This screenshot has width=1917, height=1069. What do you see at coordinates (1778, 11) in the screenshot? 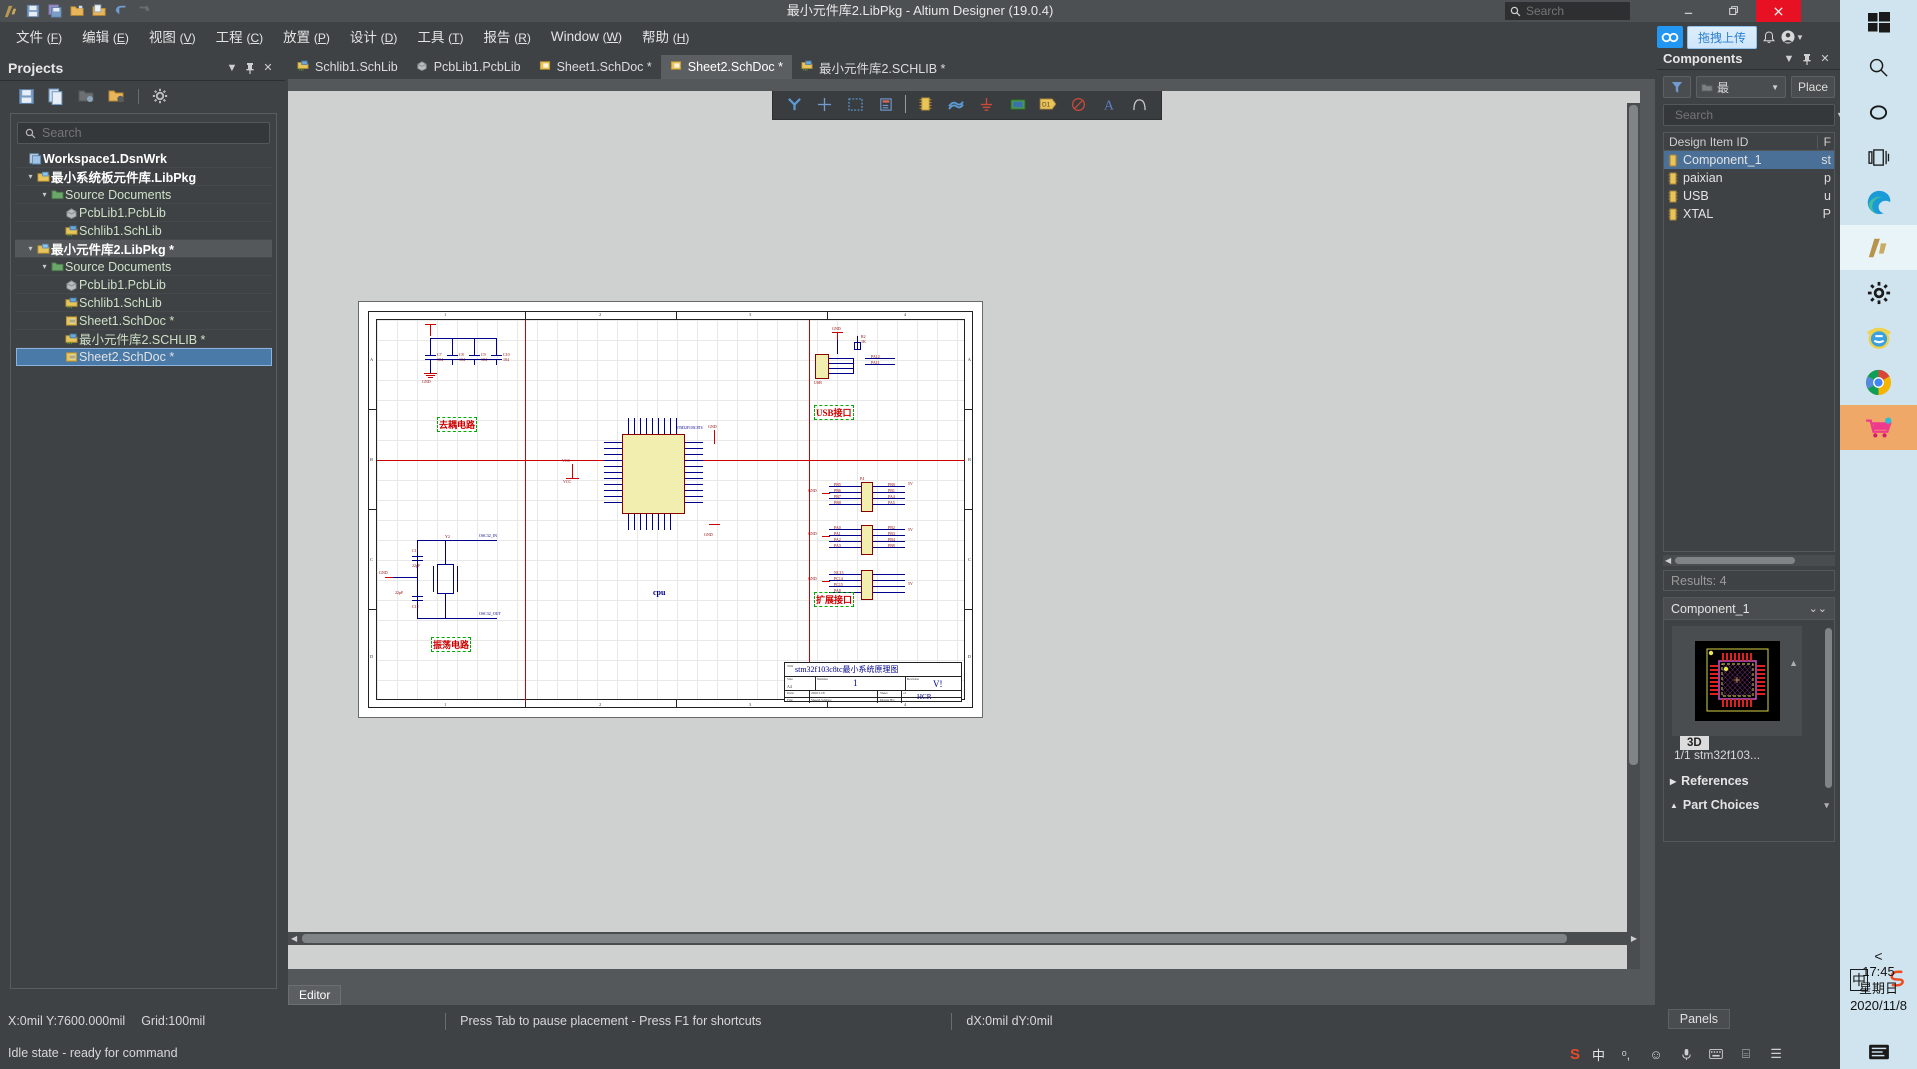
I see `close-button` at bounding box center [1778, 11].